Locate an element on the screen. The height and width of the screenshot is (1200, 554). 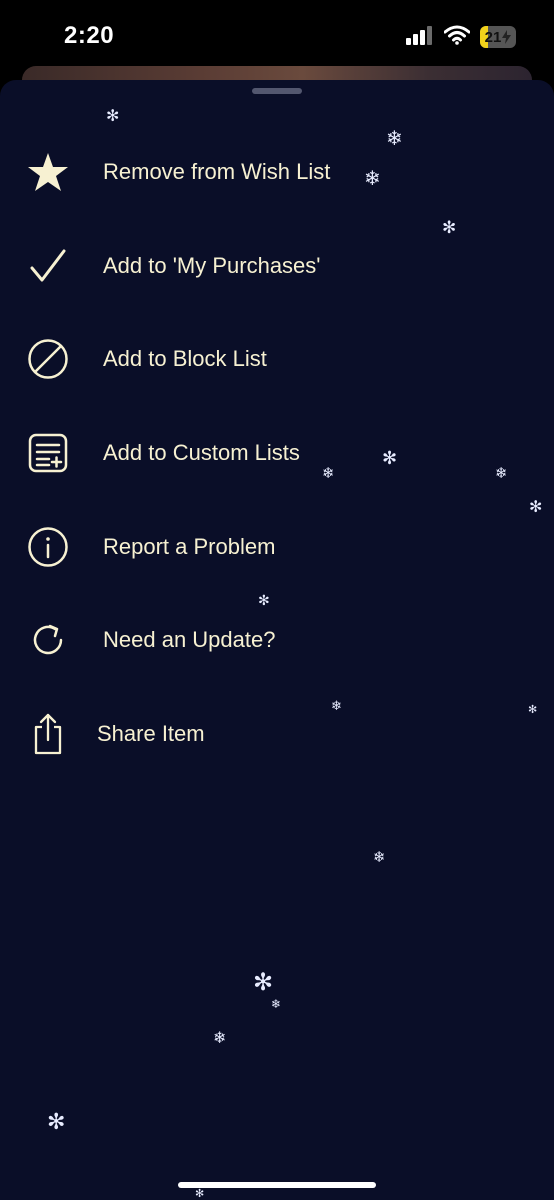
menu-item-label: Add to Block List is located at coordinates (185, 358).